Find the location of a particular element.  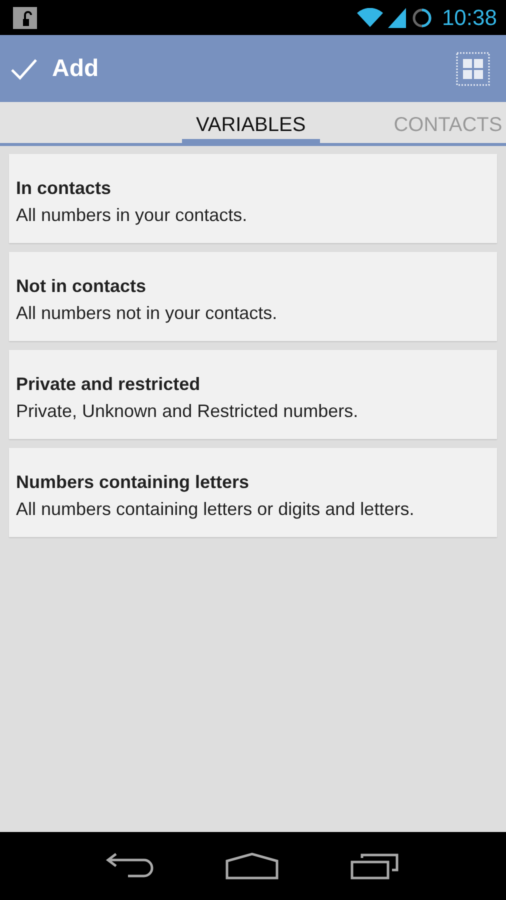

item-description: Private, Unknown and Restricted numbers. is located at coordinates (188, 411).